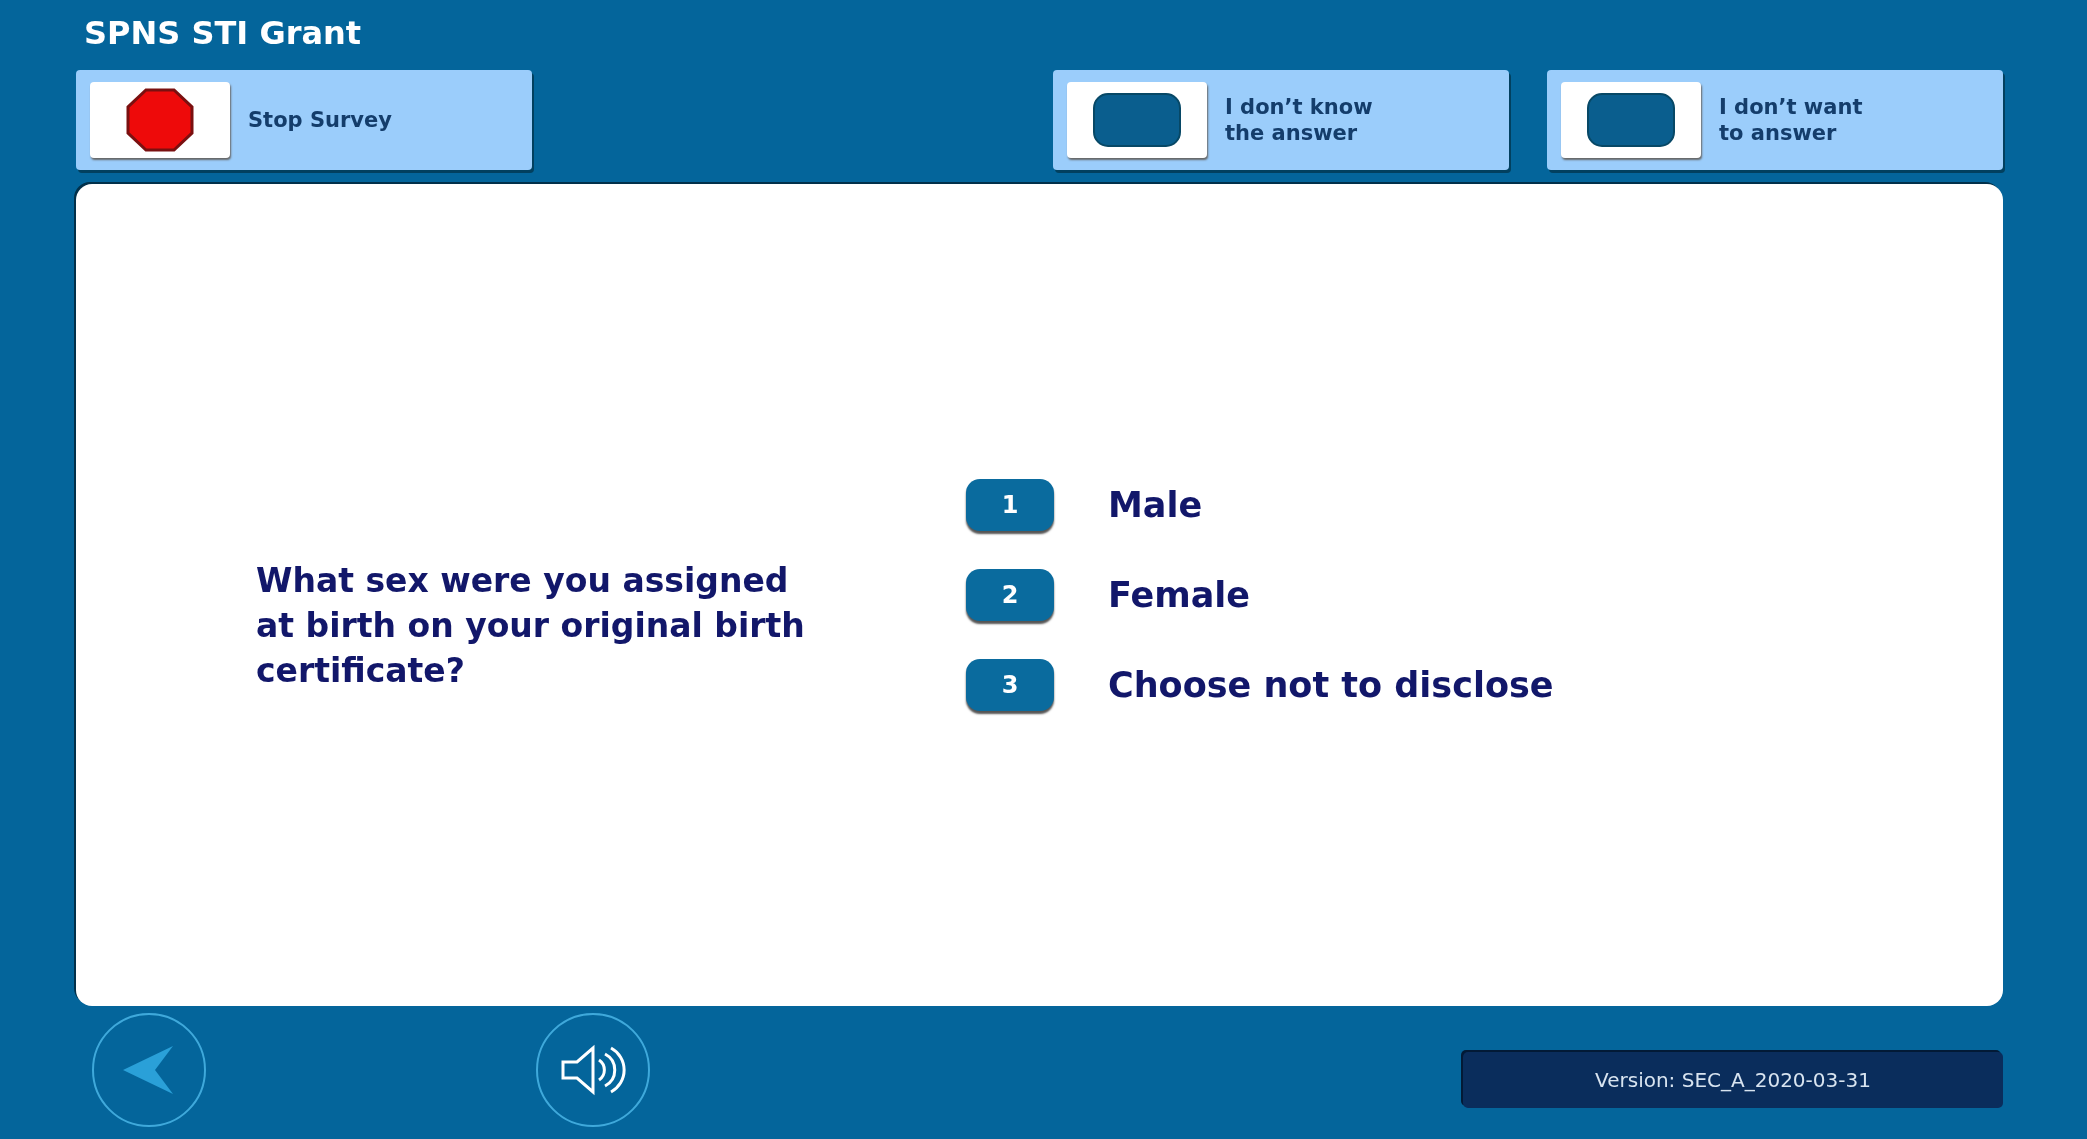 The width and height of the screenshot is (2087, 1139). I want to click on toolbar-button: Stop Survey, so click(304, 120).